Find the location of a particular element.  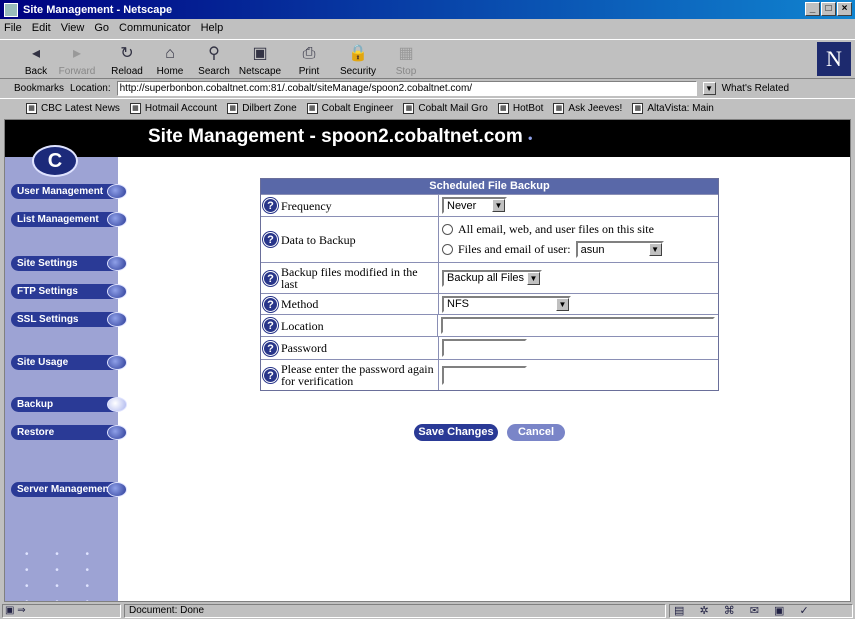

sidebar-item-restore: Restore is located at coordinates (69, 432).